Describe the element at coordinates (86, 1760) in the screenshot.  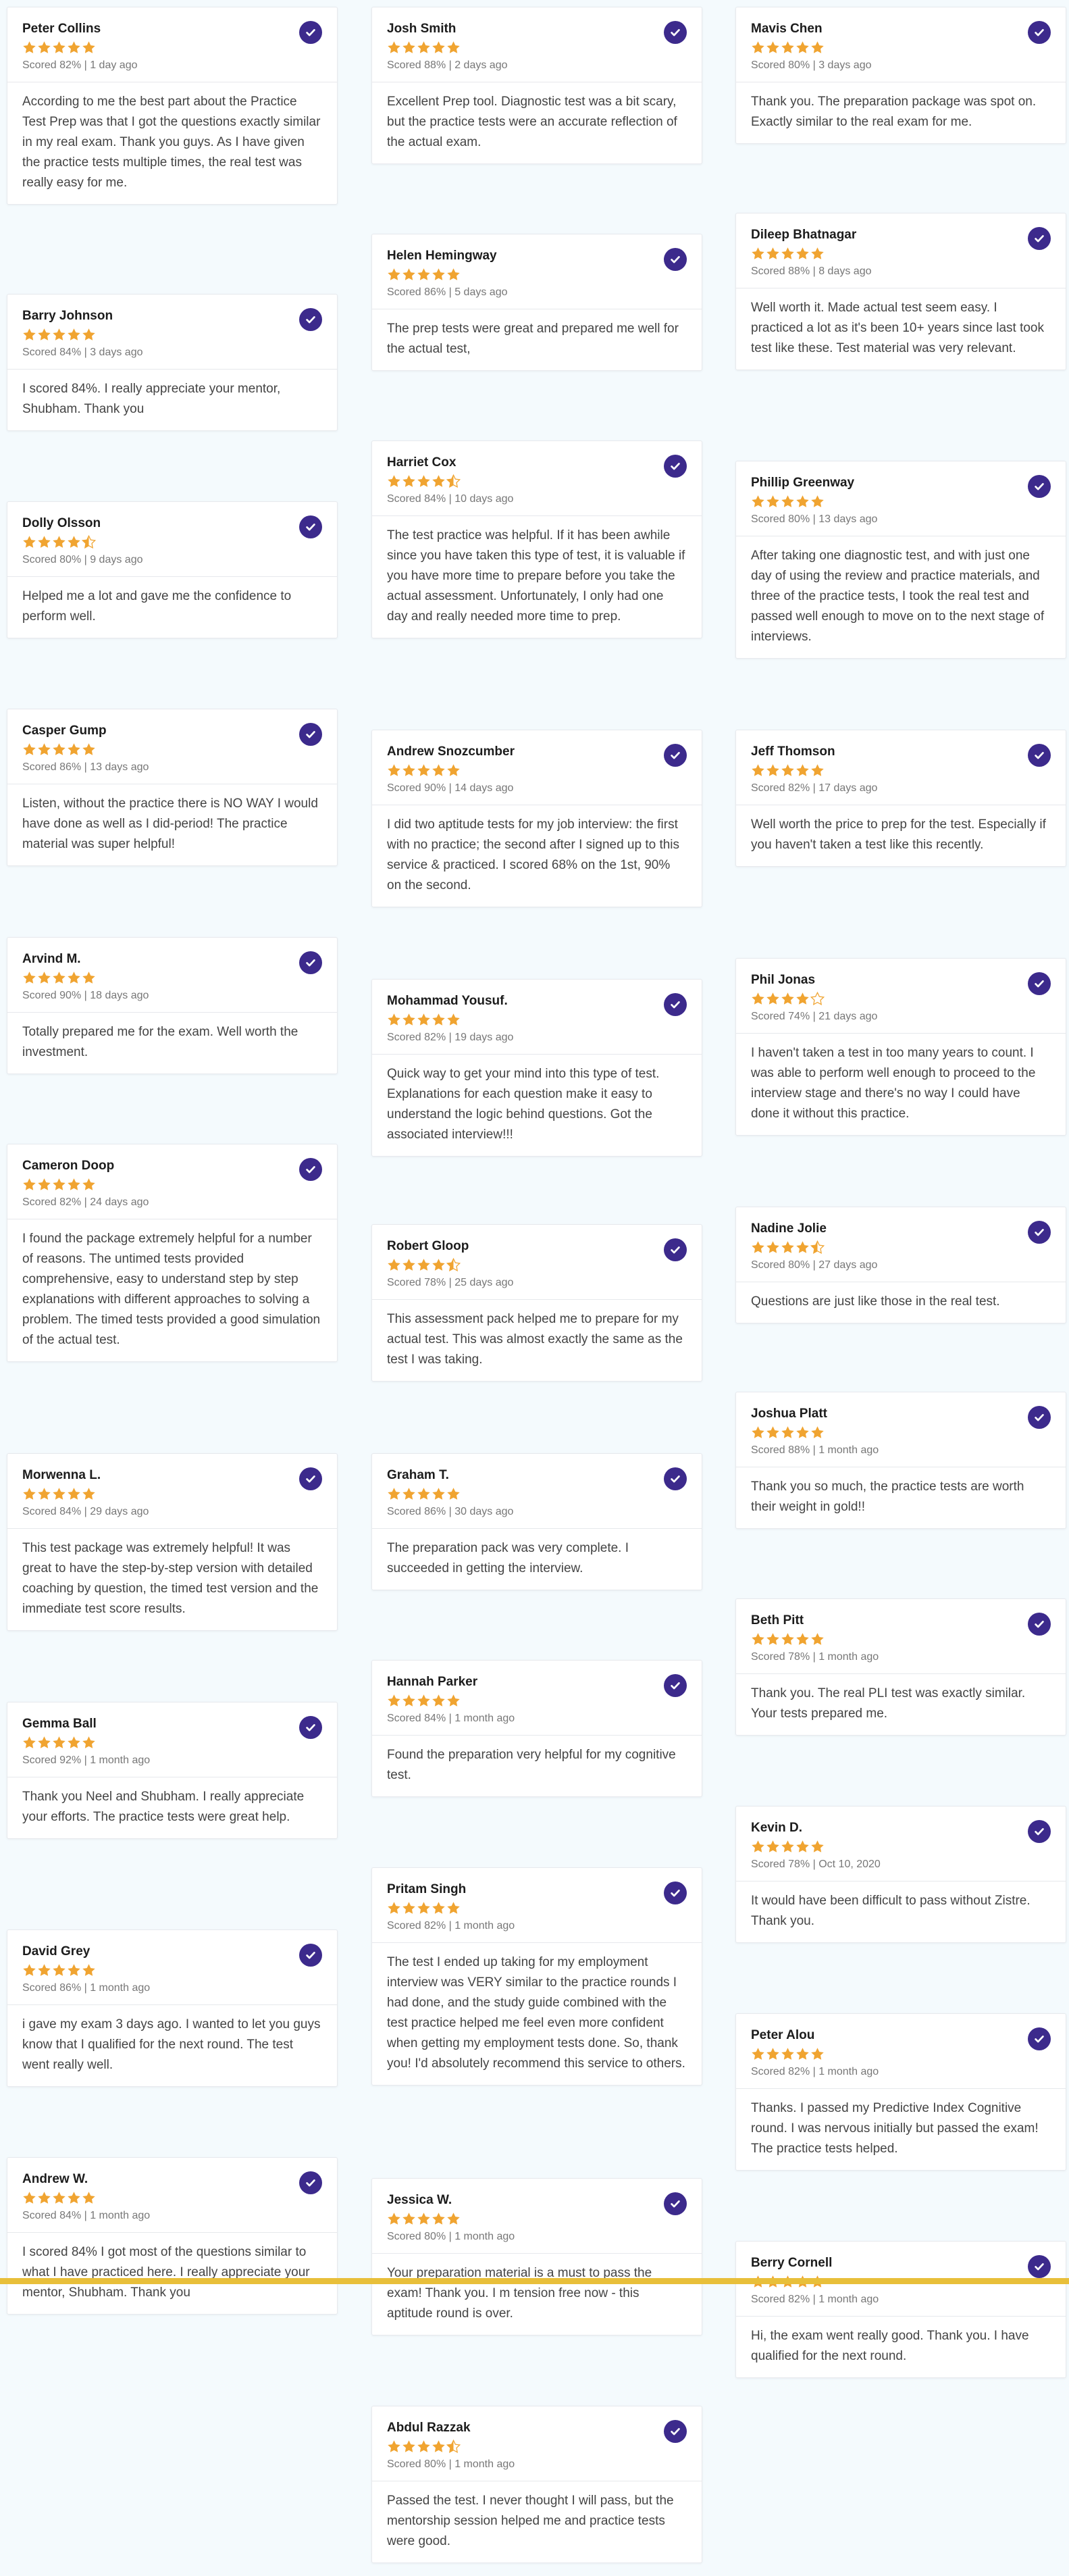
I see `review-score-date: Scored 92% | 1 month ago` at that location.